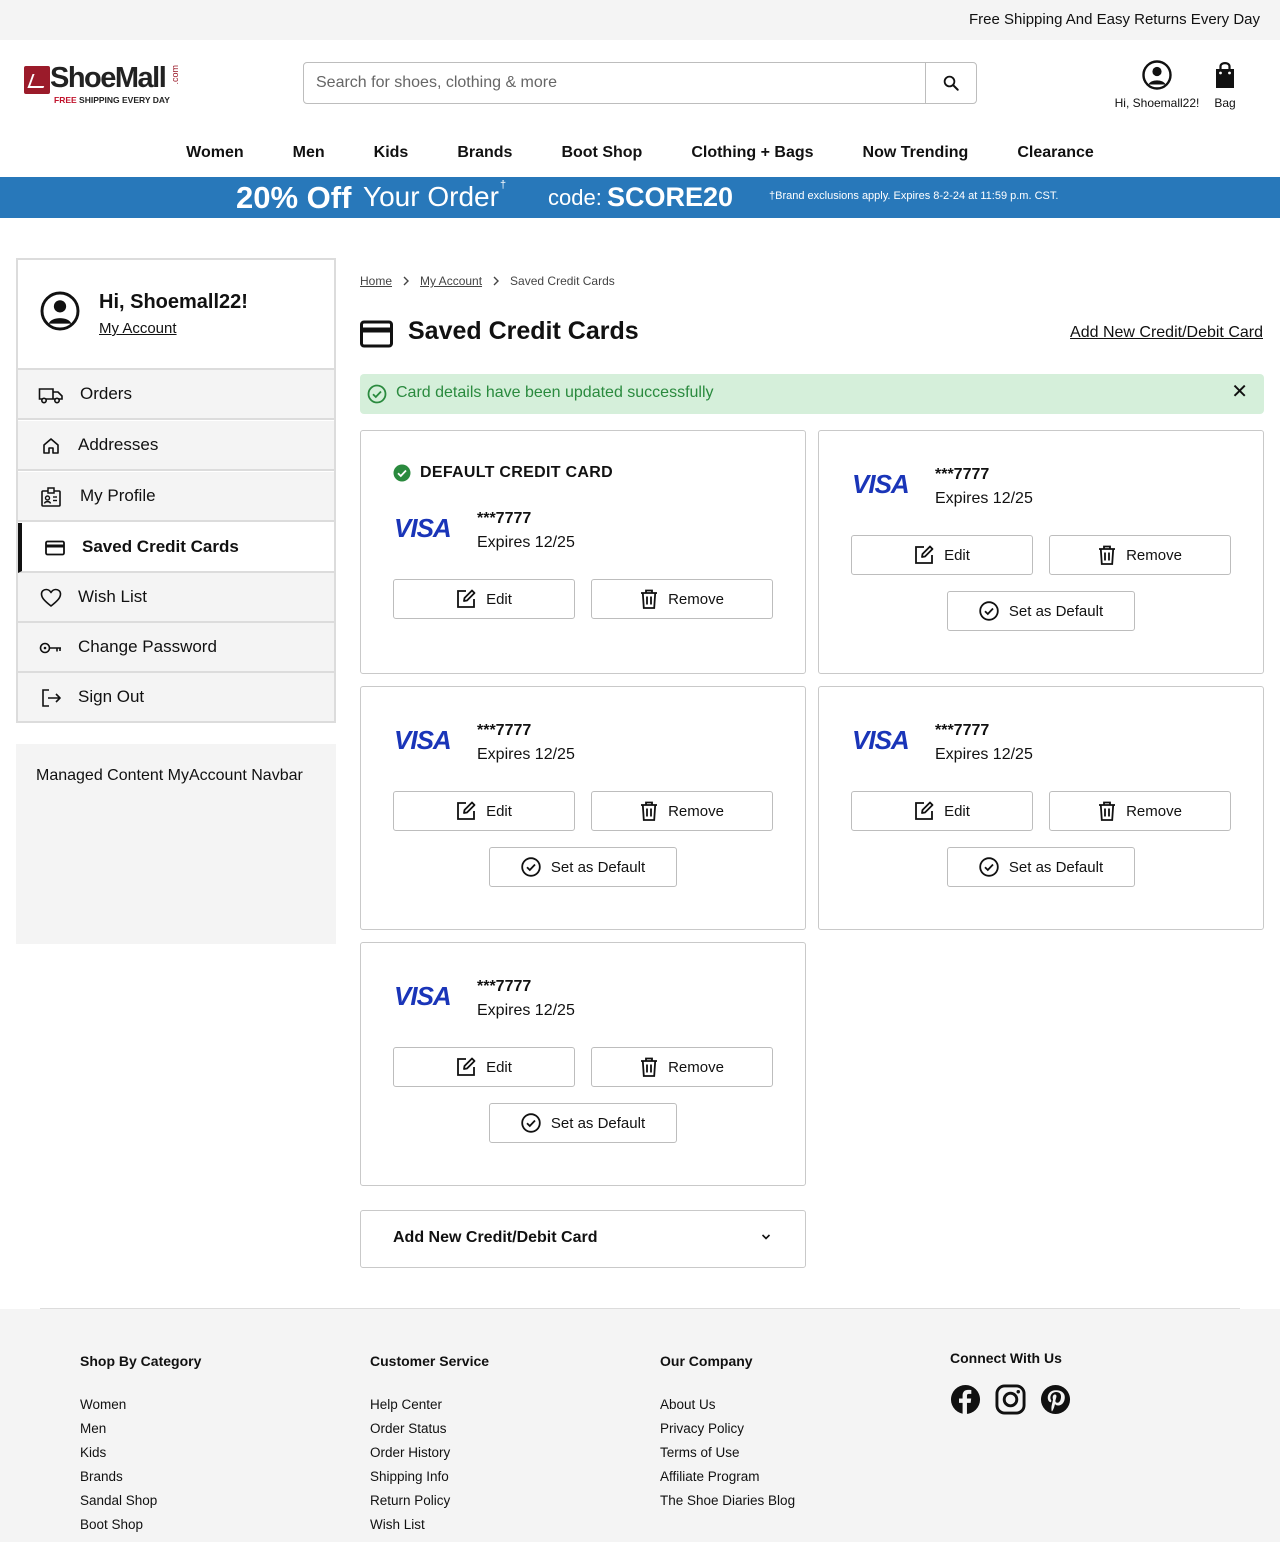 This screenshot has width=1280, height=1542. I want to click on nav-women: Women, so click(215, 155).